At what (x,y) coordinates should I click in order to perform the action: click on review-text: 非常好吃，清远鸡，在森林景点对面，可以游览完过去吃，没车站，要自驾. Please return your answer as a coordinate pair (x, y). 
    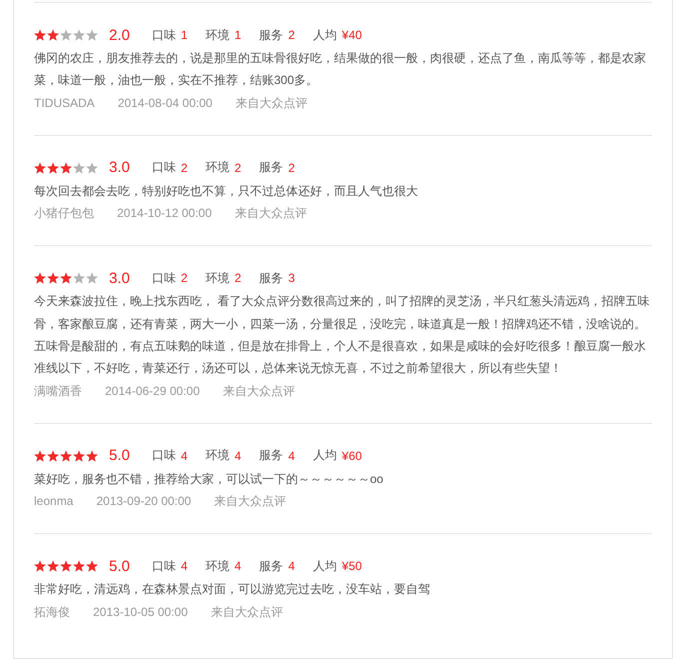
    Looking at the image, I should click on (232, 589).